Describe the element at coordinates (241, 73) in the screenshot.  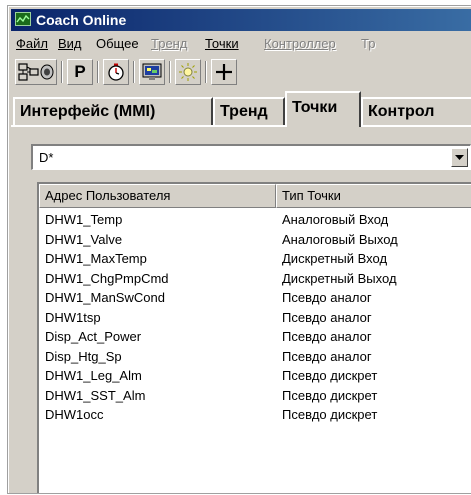
I see `toolbar: P` at that location.